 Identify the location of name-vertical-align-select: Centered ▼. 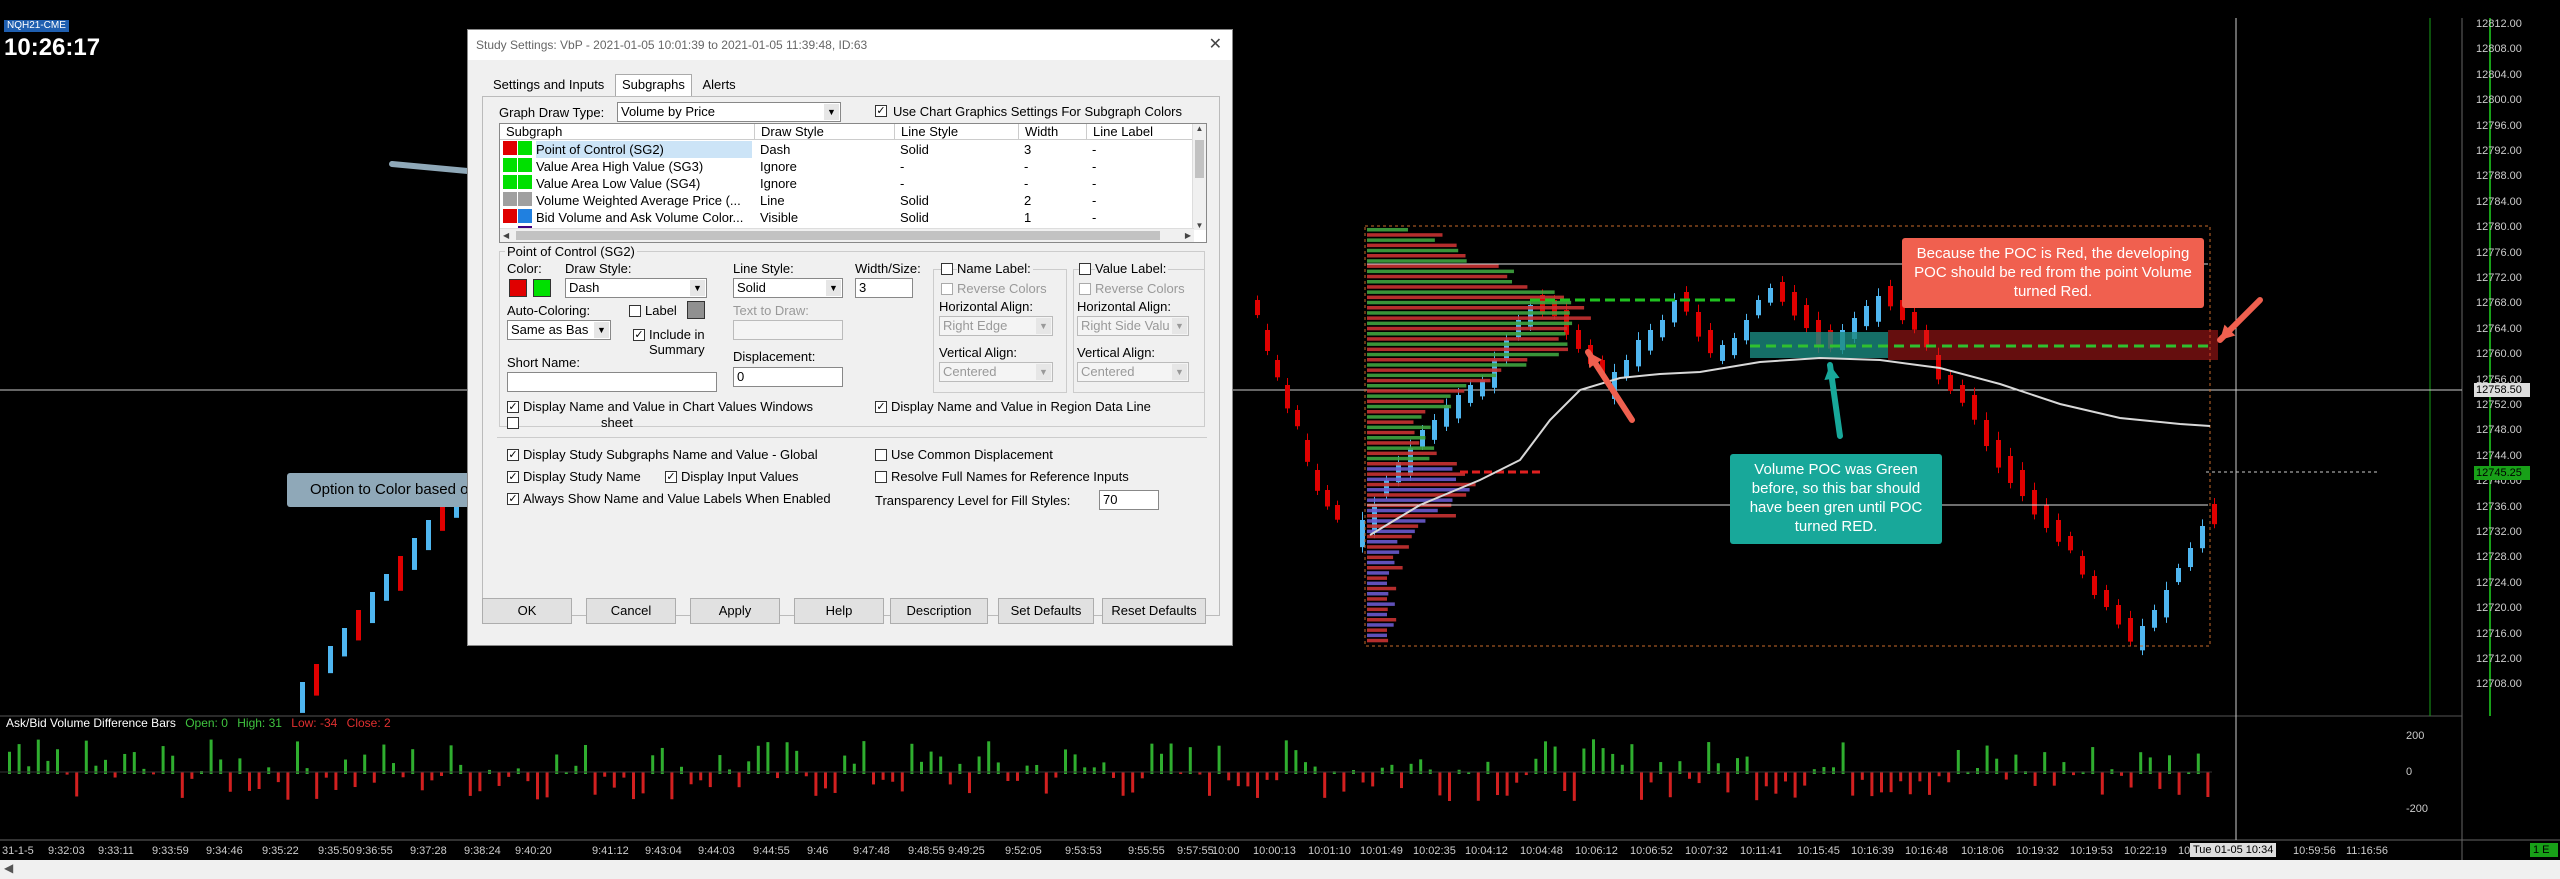
(996, 372).